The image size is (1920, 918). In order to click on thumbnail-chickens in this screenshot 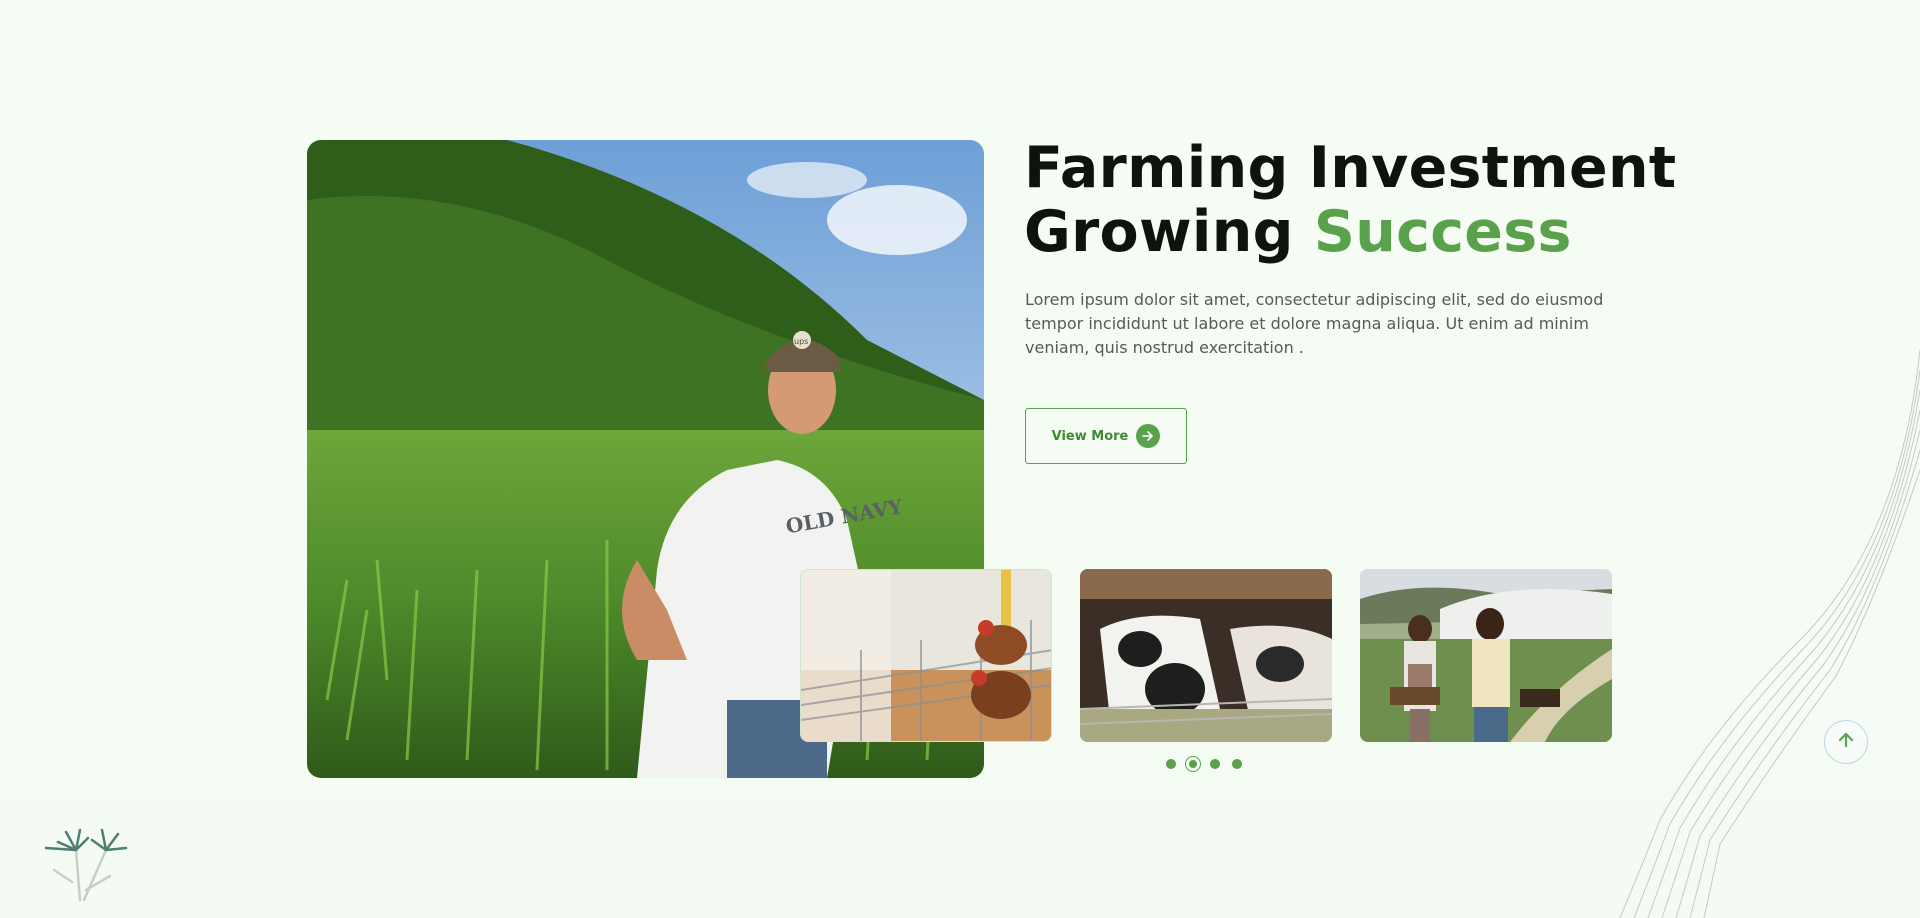, I will do `click(926, 655)`.